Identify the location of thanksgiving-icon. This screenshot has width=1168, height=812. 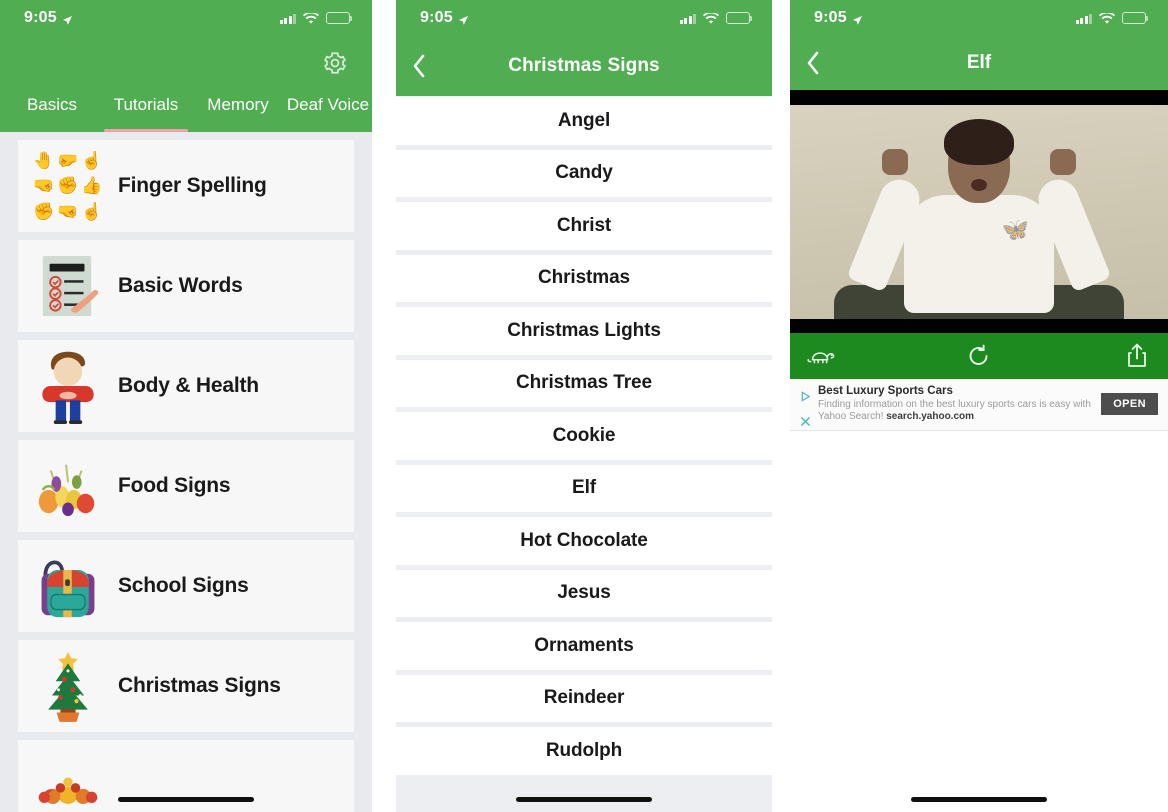
(68, 780).